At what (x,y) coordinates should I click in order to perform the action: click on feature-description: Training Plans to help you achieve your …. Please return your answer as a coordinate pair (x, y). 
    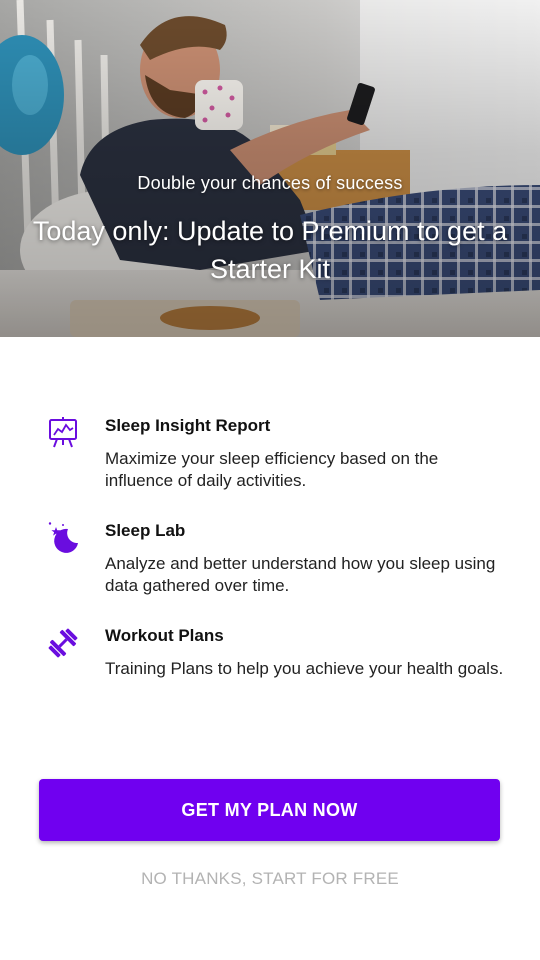
    Looking at the image, I should click on (304, 668).